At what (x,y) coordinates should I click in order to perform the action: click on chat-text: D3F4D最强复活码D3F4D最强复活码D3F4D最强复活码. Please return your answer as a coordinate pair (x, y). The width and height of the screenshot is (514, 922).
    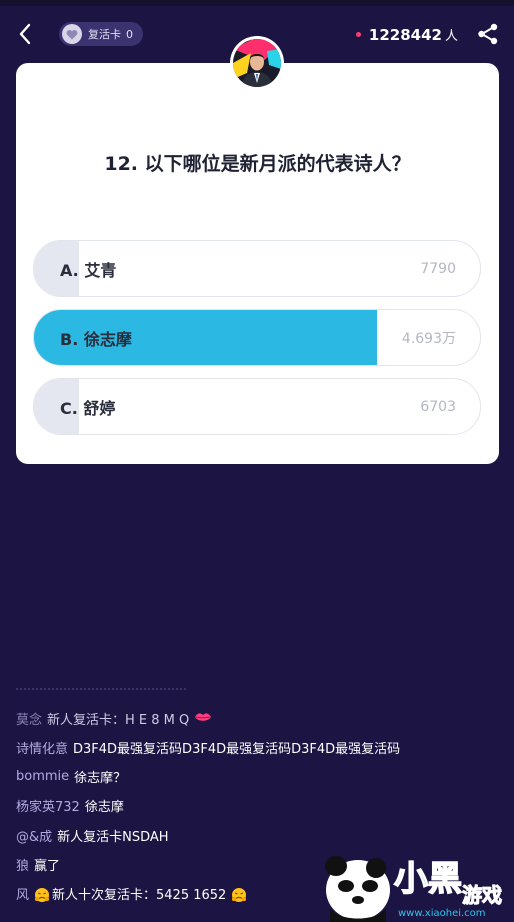
    Looking at the image, I should click on (237, 749).